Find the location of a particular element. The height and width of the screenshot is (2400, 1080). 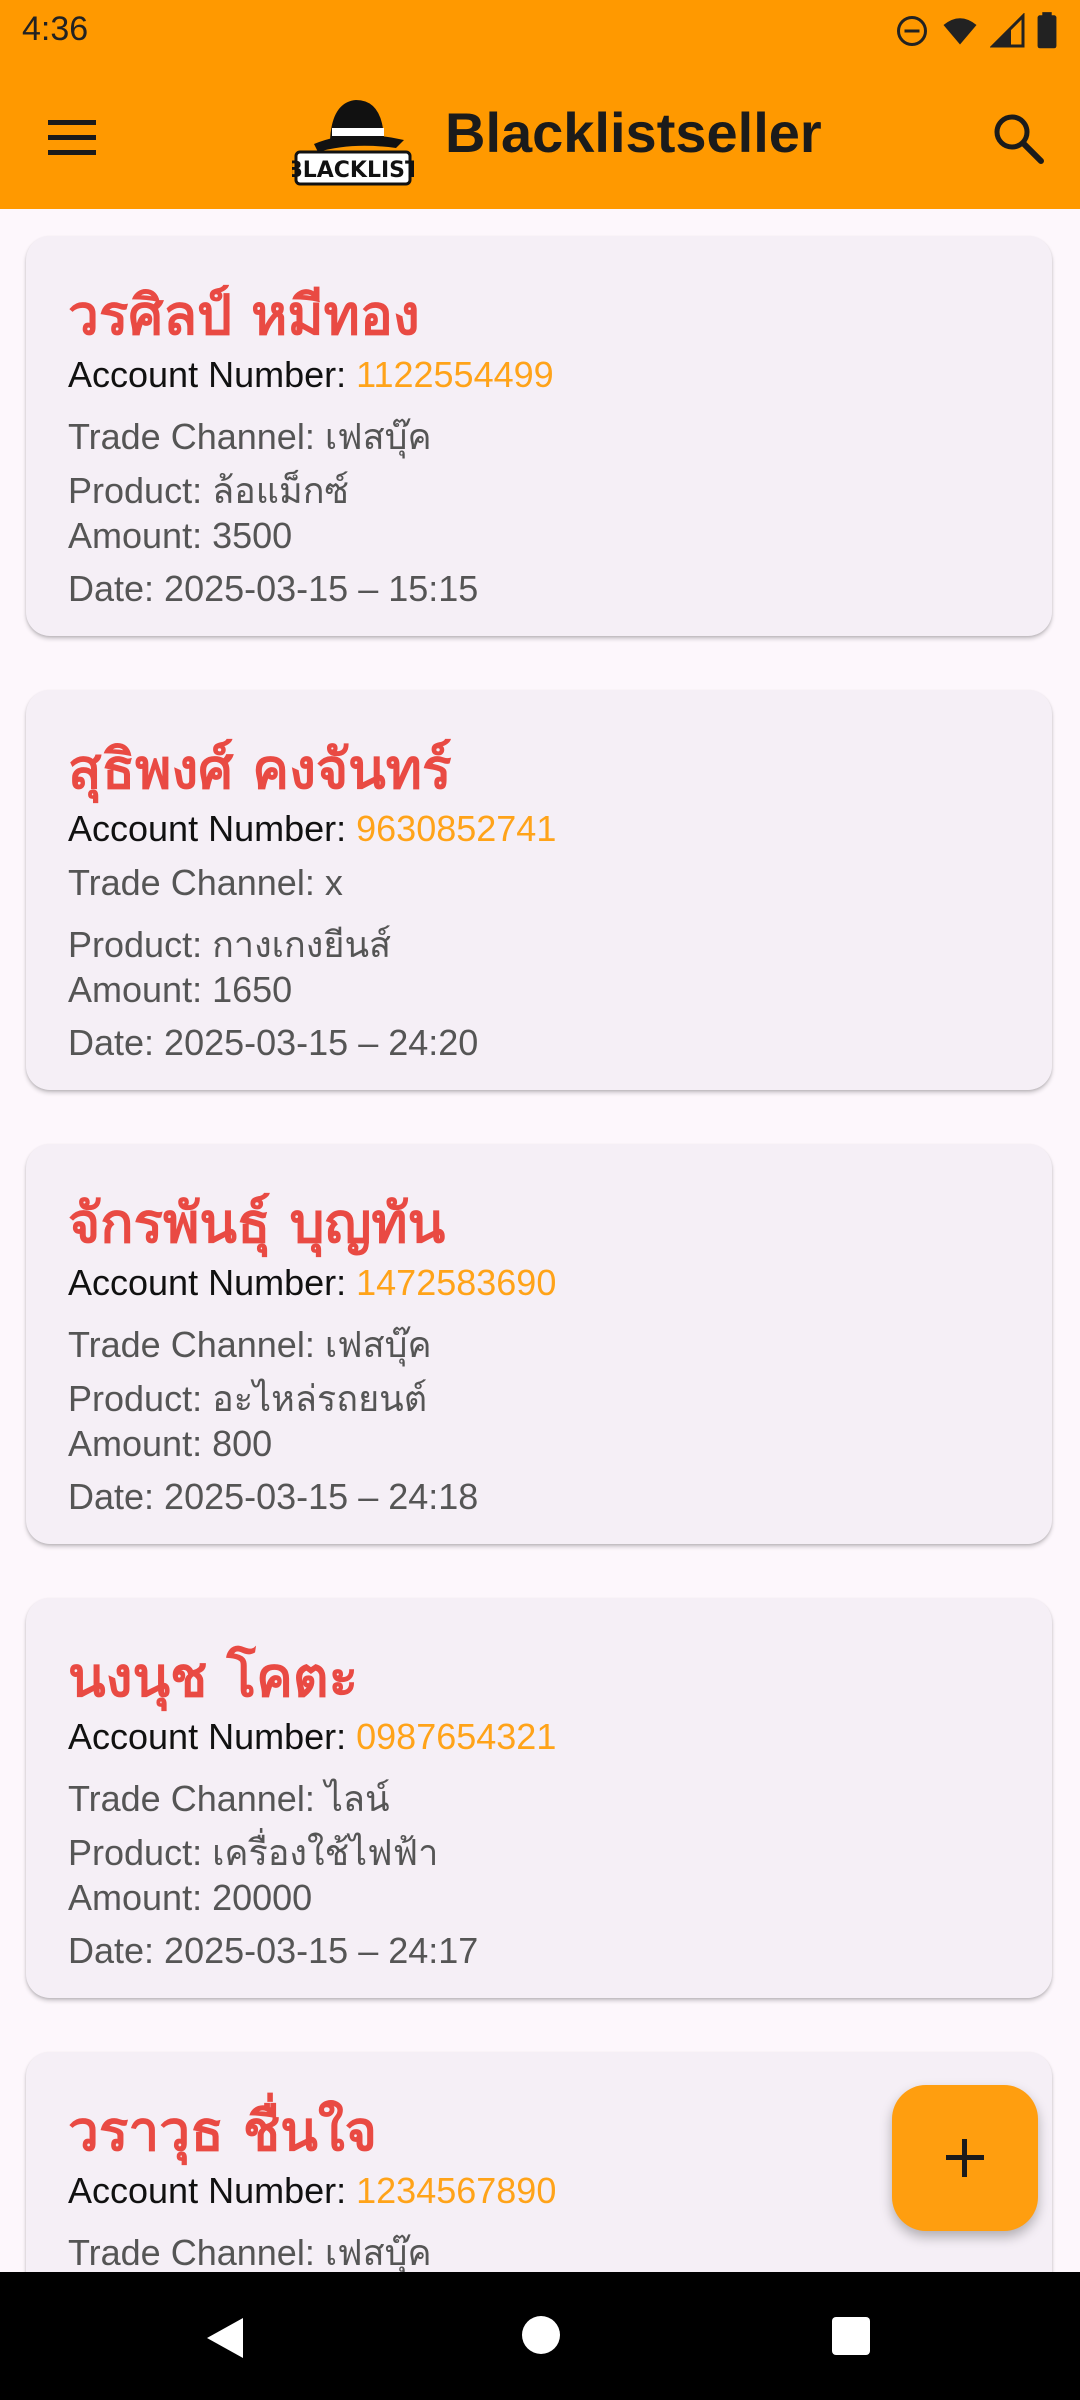

account-number-row: Account Number: 1234567890 is located at coordinates (312, 2190).